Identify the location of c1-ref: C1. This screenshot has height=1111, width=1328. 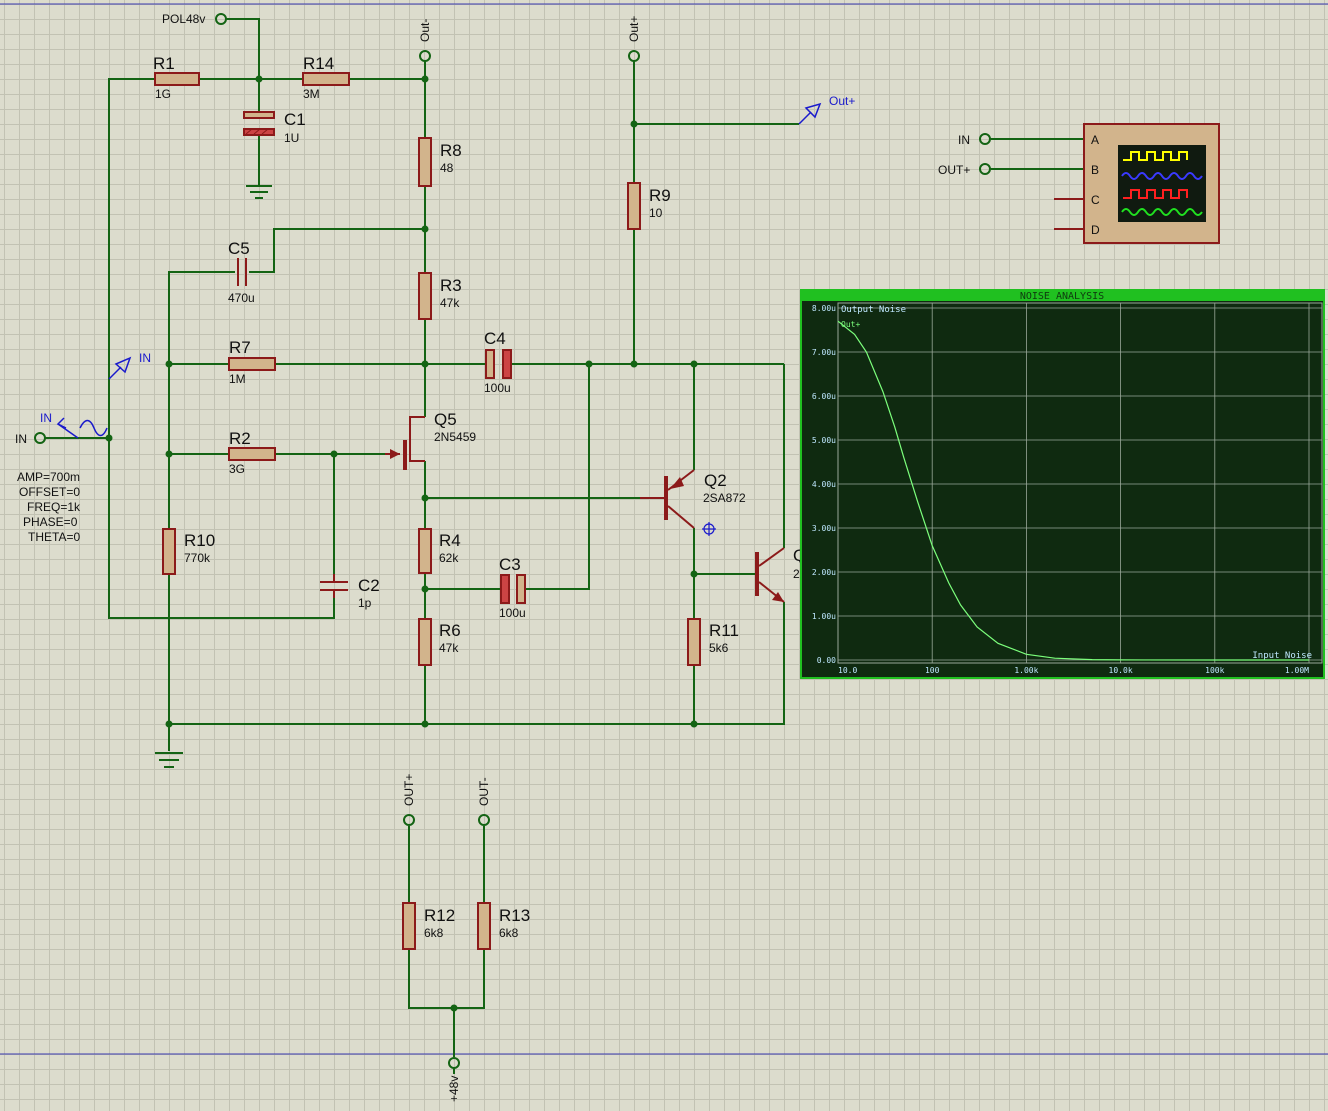
(295, 119).